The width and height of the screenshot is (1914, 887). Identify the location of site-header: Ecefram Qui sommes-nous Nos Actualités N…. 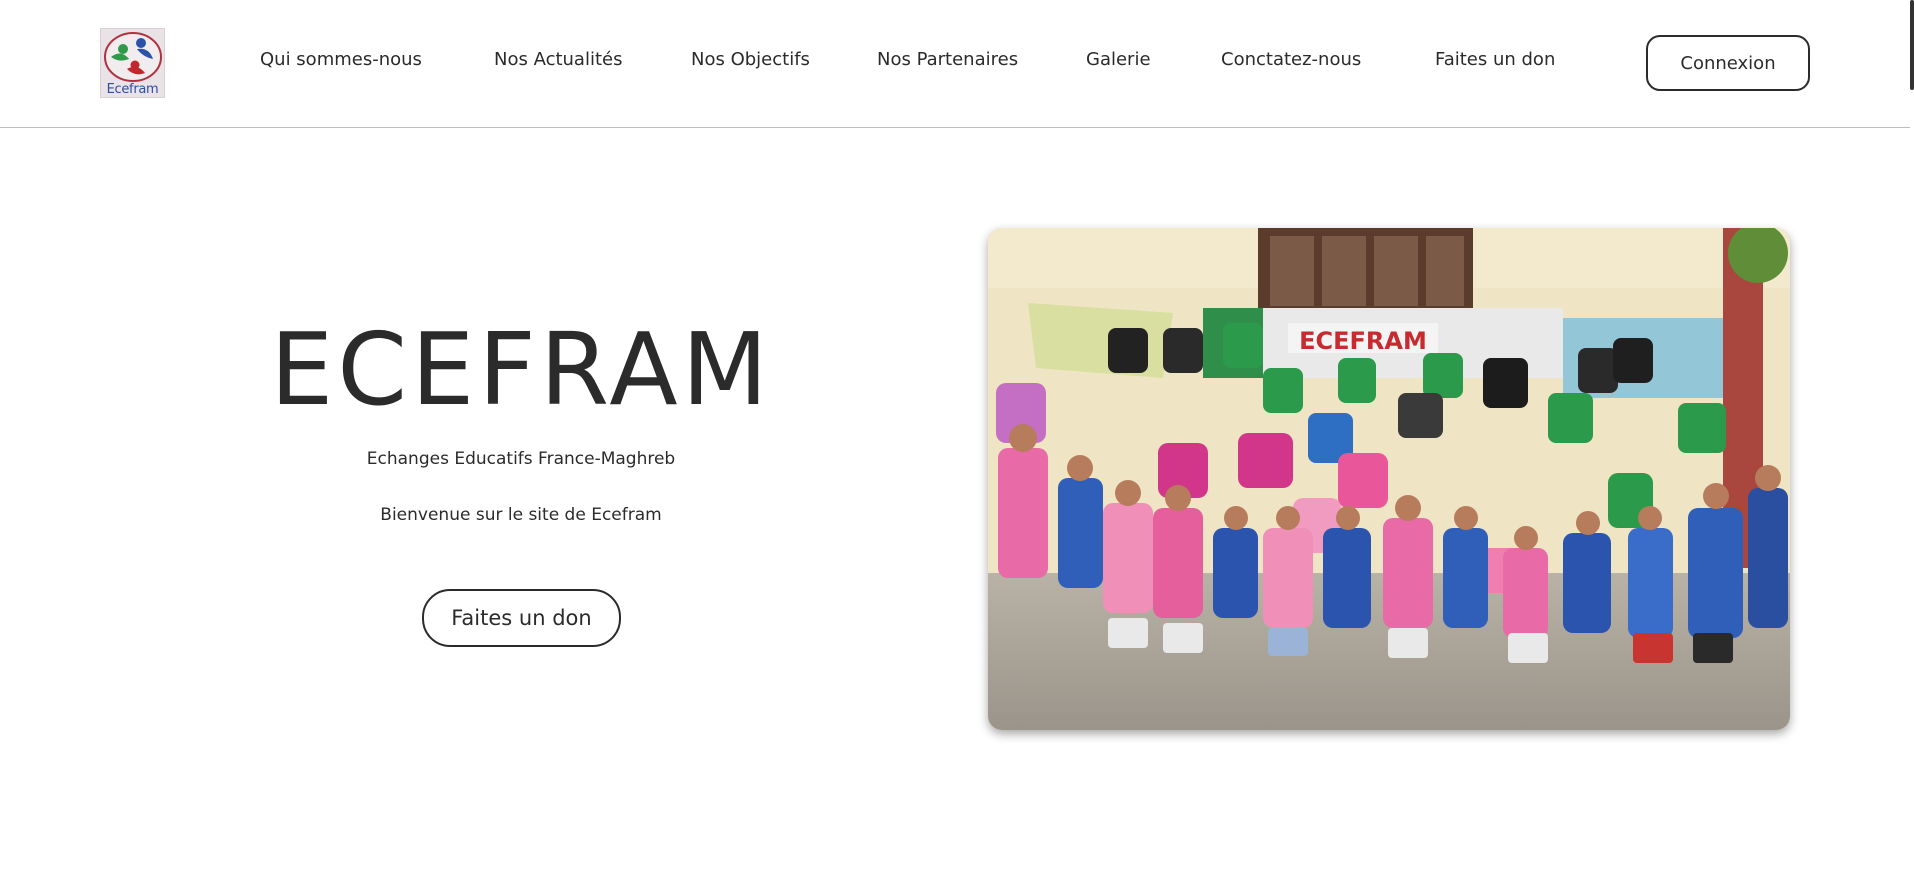
(955, 64).